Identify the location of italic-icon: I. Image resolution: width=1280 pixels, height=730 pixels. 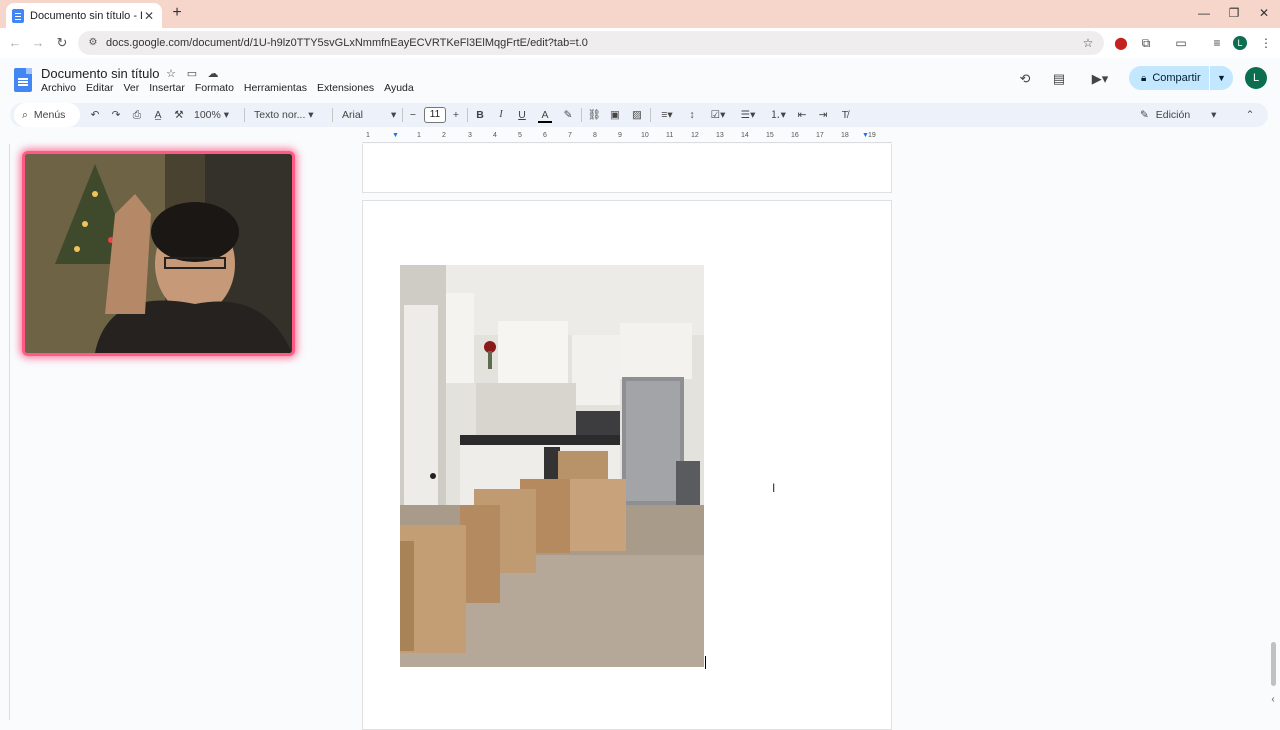
(501, 115).